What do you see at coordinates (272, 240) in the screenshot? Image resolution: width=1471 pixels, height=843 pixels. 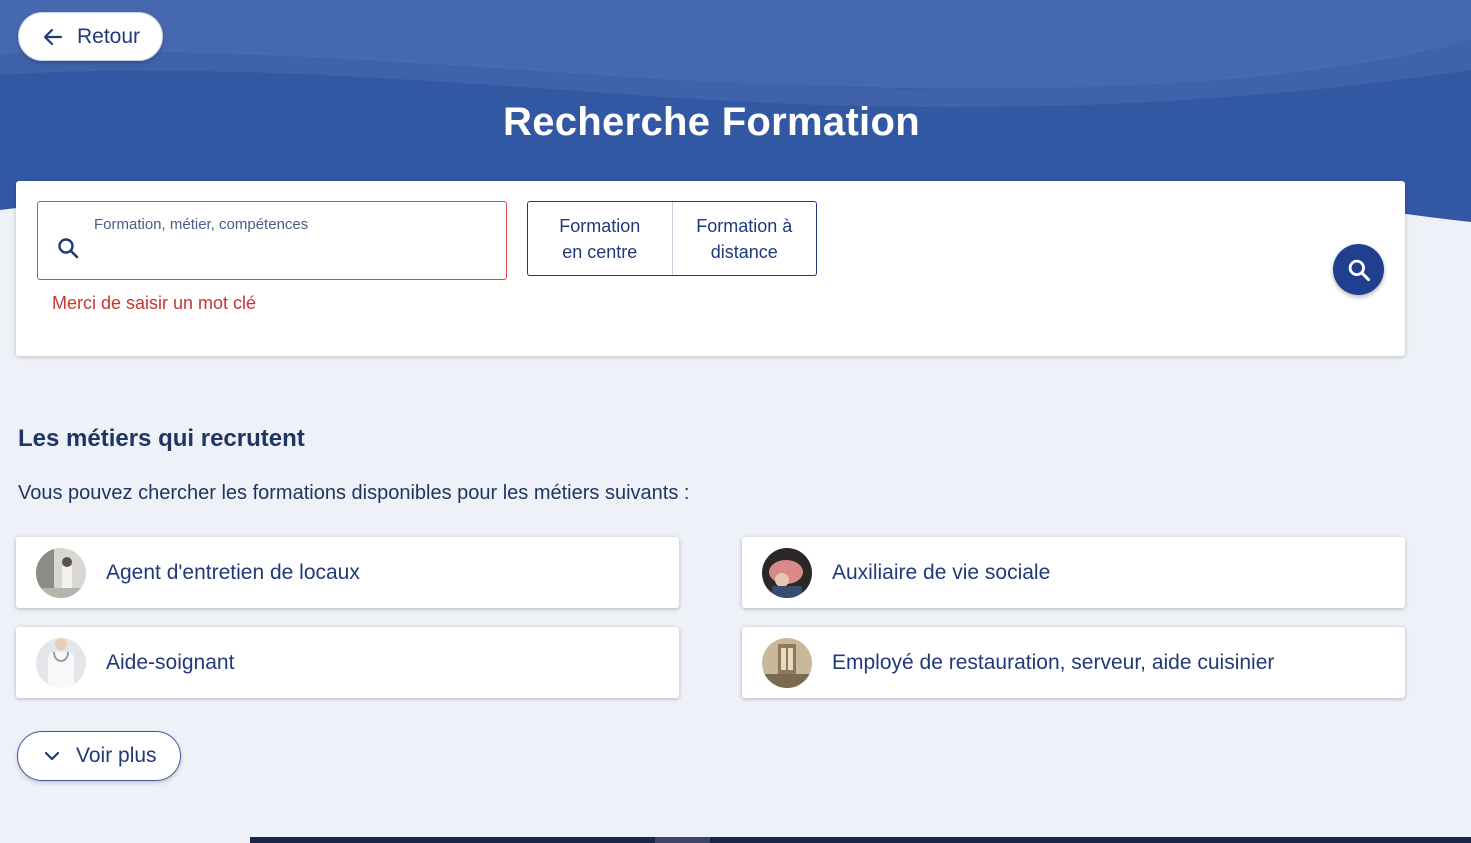 I see `search-field: Formation, métier, compétences` at bounding box center [272, 240].